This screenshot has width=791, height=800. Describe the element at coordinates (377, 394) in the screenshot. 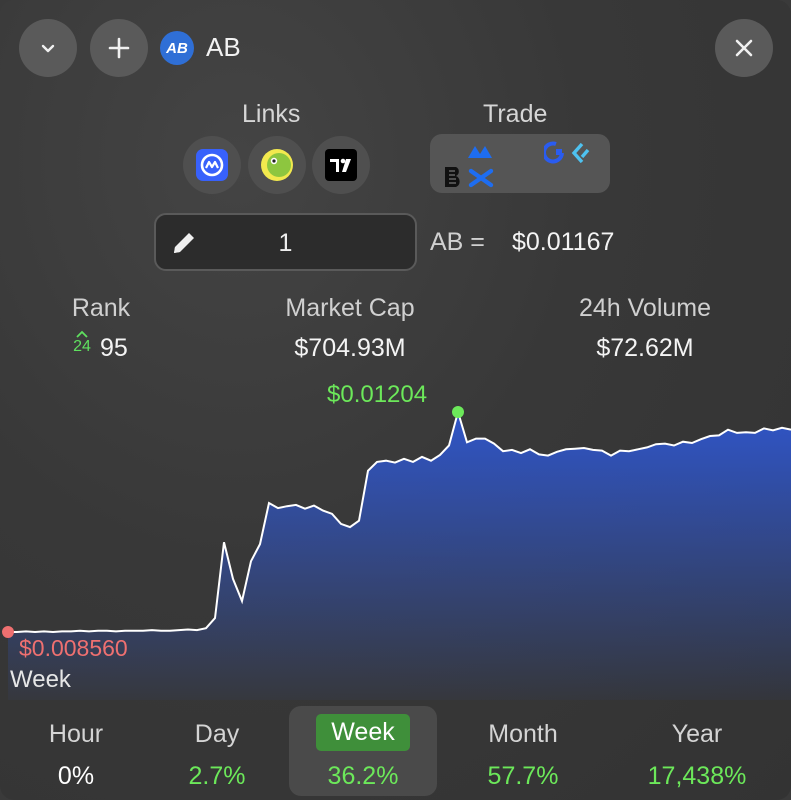

I see `chart-high-label: $0.01204` at that location.